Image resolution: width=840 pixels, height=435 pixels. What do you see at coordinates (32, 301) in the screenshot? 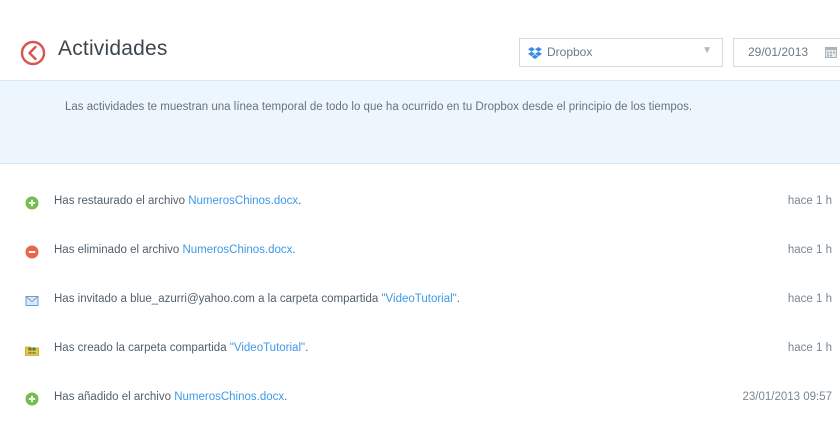
I see `envelope-icon` at bounding box center [32, 301].